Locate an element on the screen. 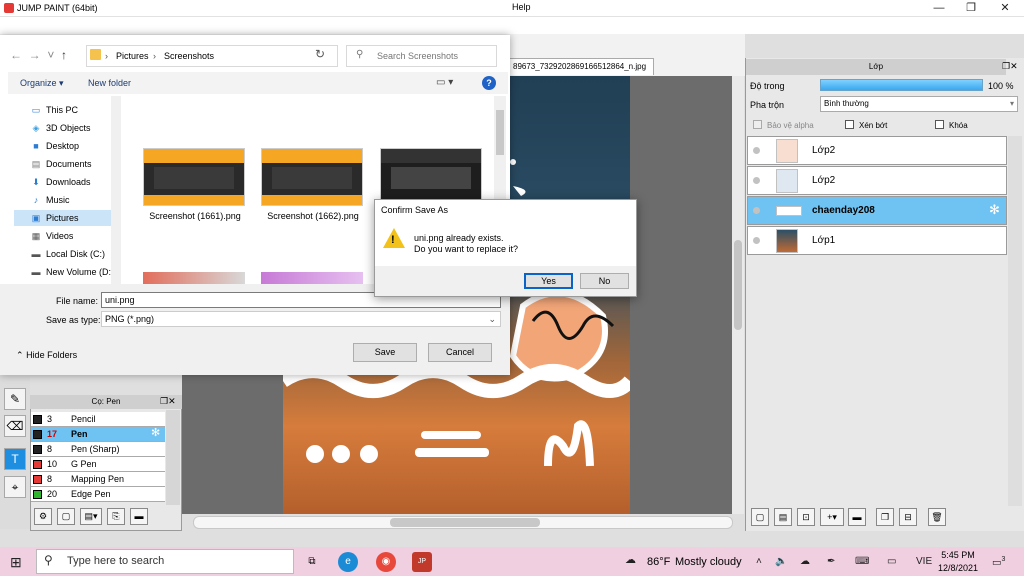  breadcrumb-screenshots: Screenshots is located at coordinates (189, 56).